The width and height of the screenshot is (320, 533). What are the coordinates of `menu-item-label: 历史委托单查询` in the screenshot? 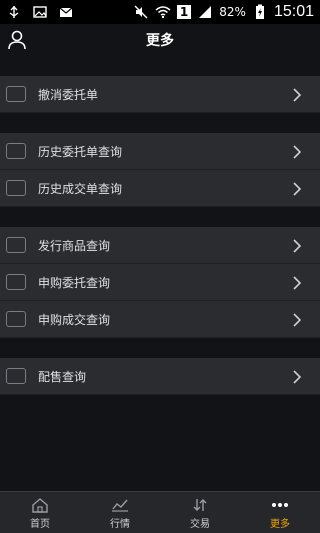 It's located at (80, 151).